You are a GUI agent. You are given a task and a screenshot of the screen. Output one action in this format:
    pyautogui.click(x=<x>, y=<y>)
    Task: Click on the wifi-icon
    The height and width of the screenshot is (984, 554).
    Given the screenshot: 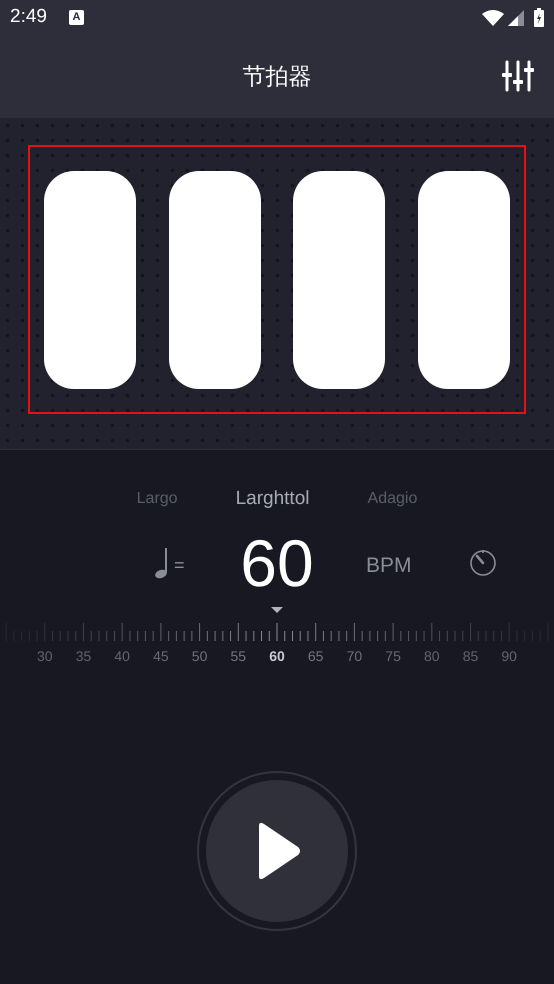 What is the action you would take?
    pyautogui.click(x=493, y=18)
    